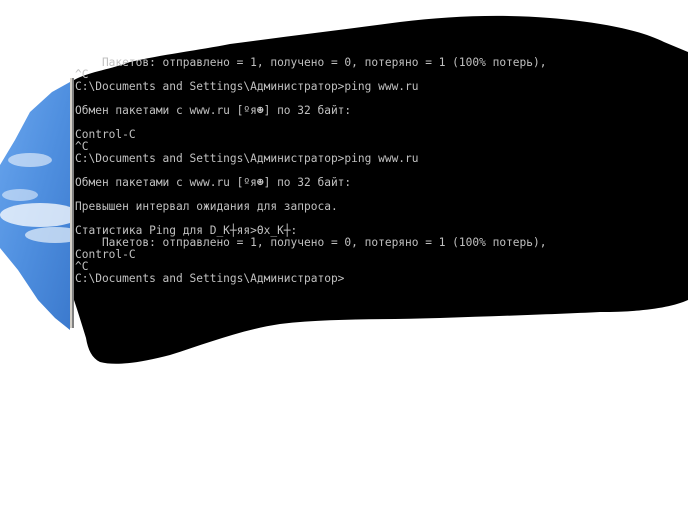  I want to click on console-window-border, so click(72, 203).